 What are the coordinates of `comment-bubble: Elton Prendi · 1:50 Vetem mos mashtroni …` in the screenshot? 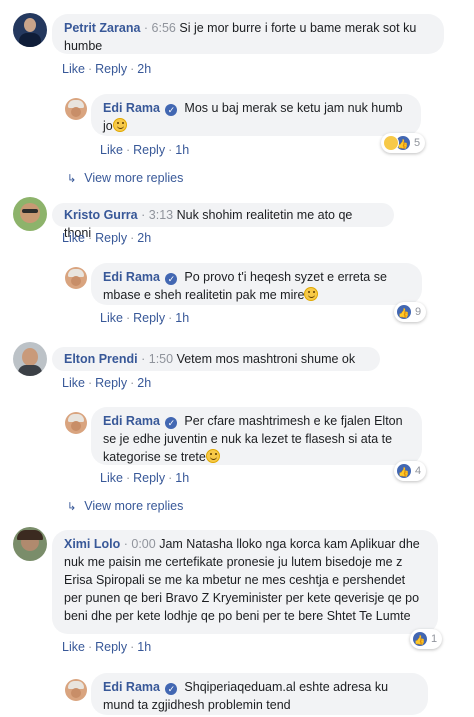 It's located at (216, 359).